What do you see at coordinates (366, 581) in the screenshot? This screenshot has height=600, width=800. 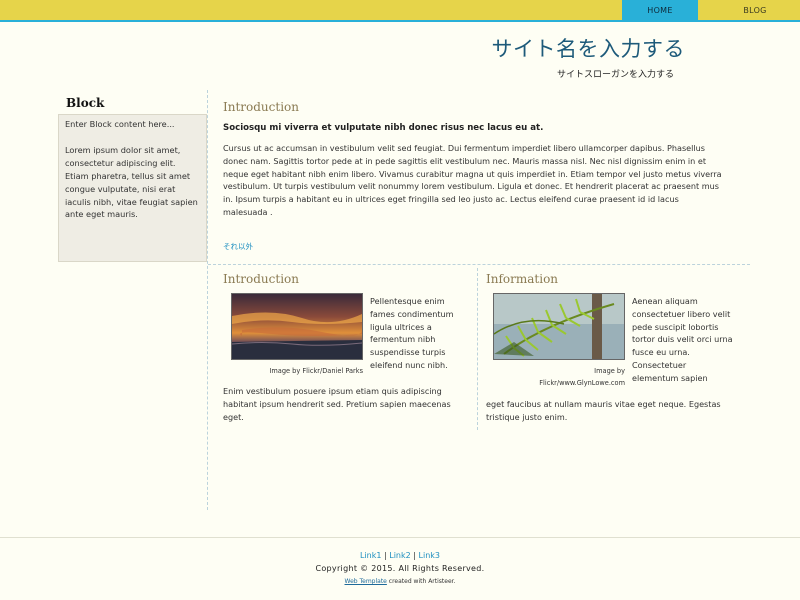 I see `web-template-link: Web Template` at bounding box center [366, 581].